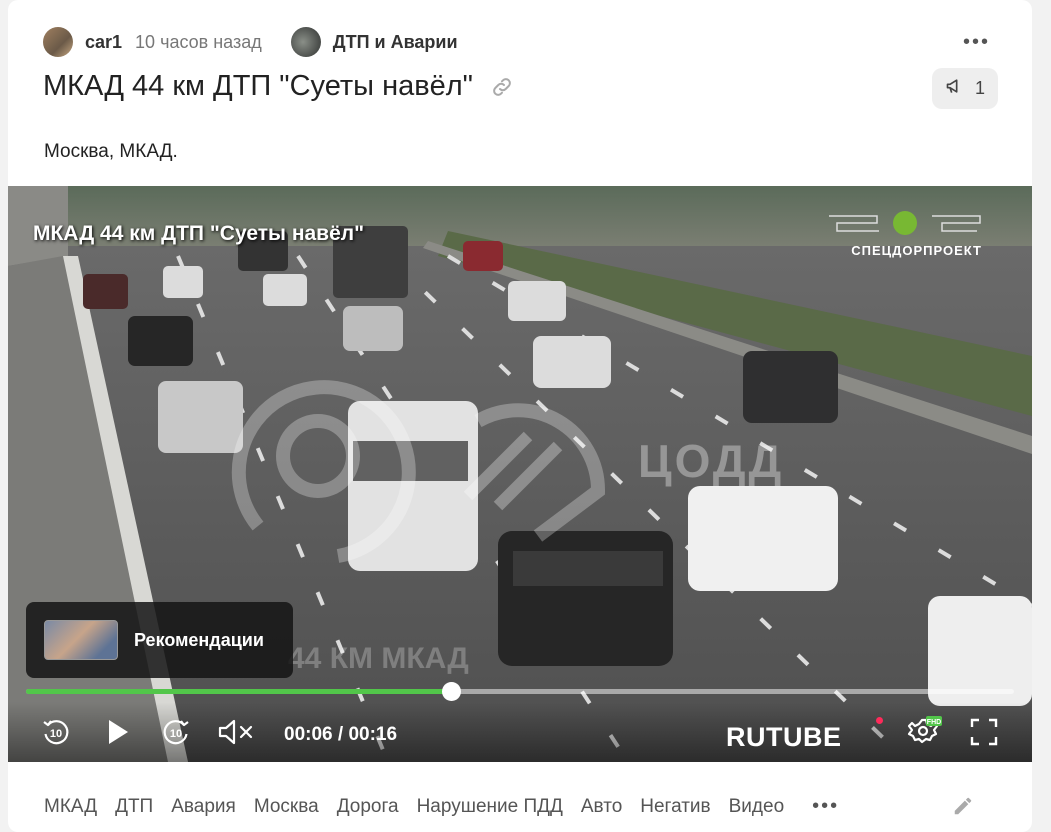  I want to click on settings-gear-icon: FHD, so click(924, 733).